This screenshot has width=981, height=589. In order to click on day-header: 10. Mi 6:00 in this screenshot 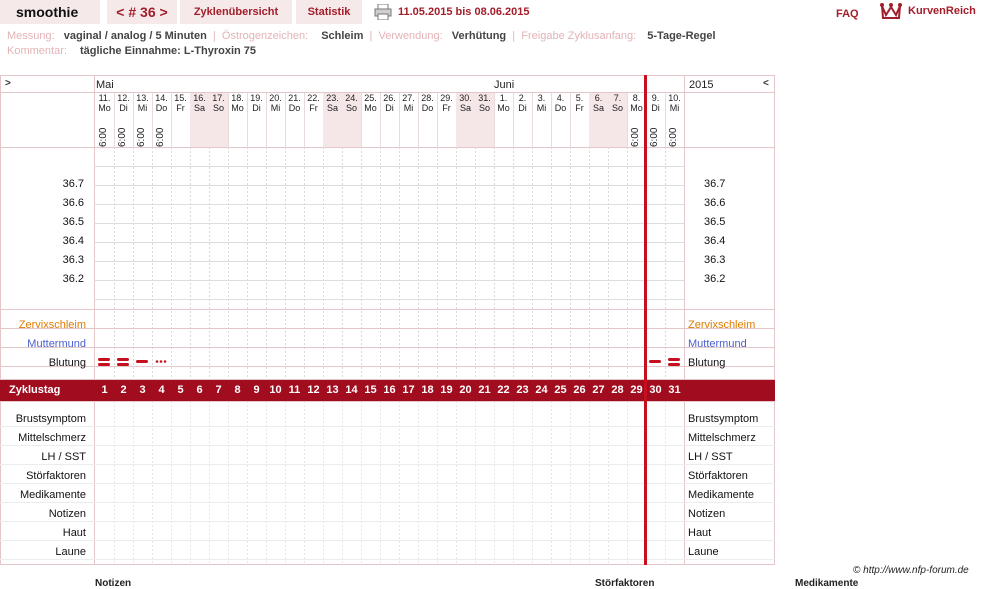, I will do `click(674, 120)`.